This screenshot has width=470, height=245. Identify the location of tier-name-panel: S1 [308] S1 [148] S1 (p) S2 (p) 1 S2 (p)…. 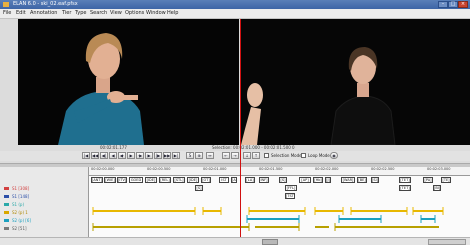
(44, 202).